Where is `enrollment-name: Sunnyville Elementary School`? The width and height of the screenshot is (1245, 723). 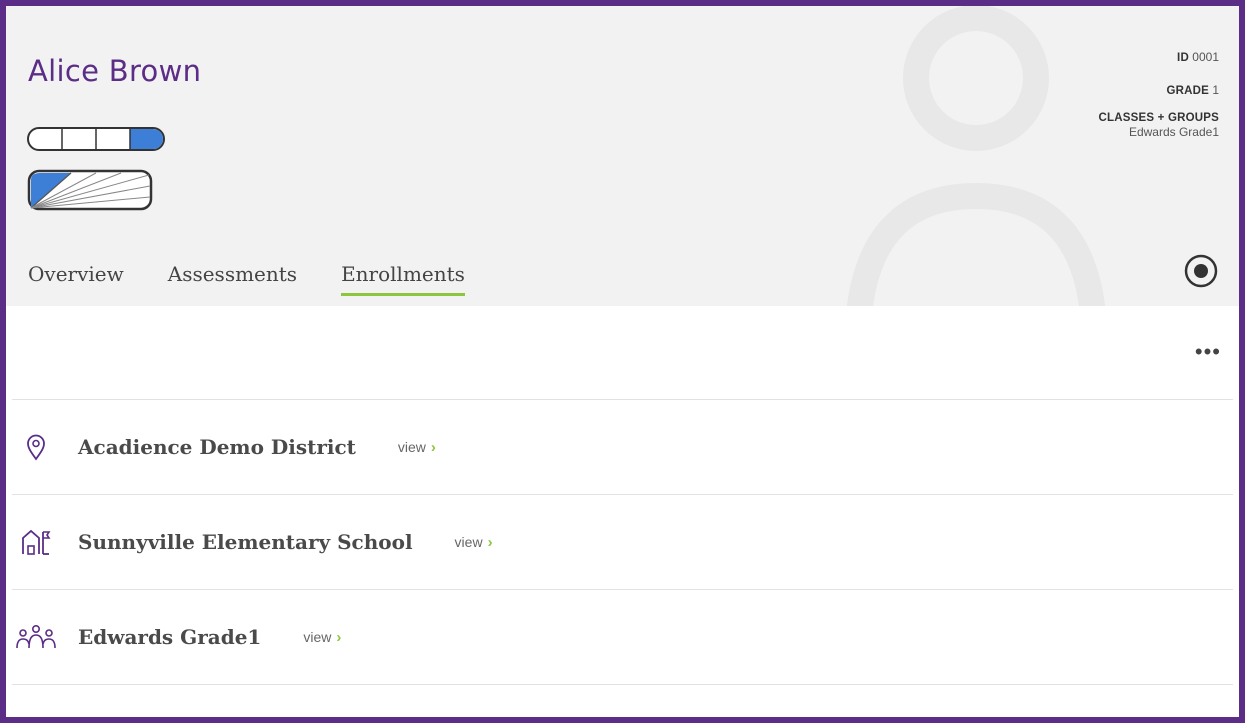 enrollment-name: Sunnyville Elementary School is located at coordinates (245, 542).